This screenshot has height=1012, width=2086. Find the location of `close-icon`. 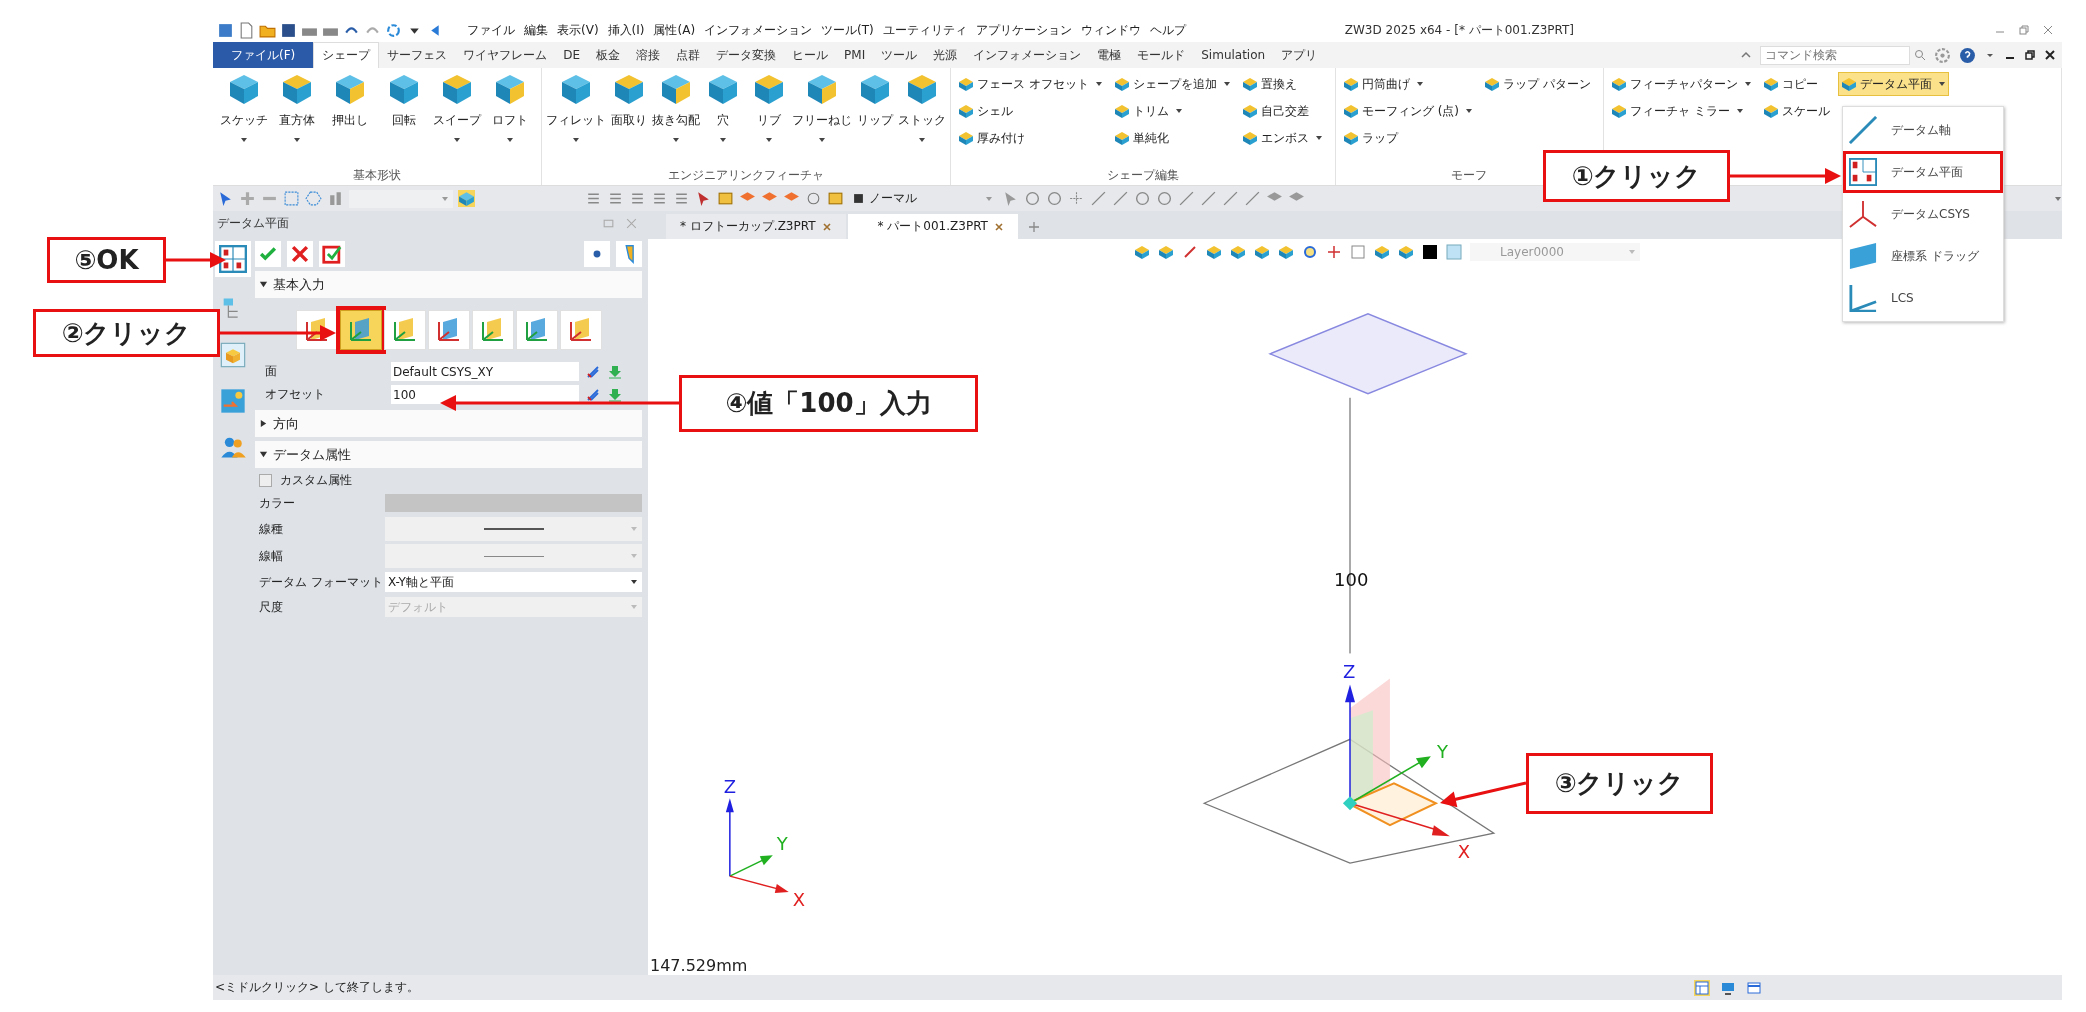

close-icon is located at coordinates (2050, 55).